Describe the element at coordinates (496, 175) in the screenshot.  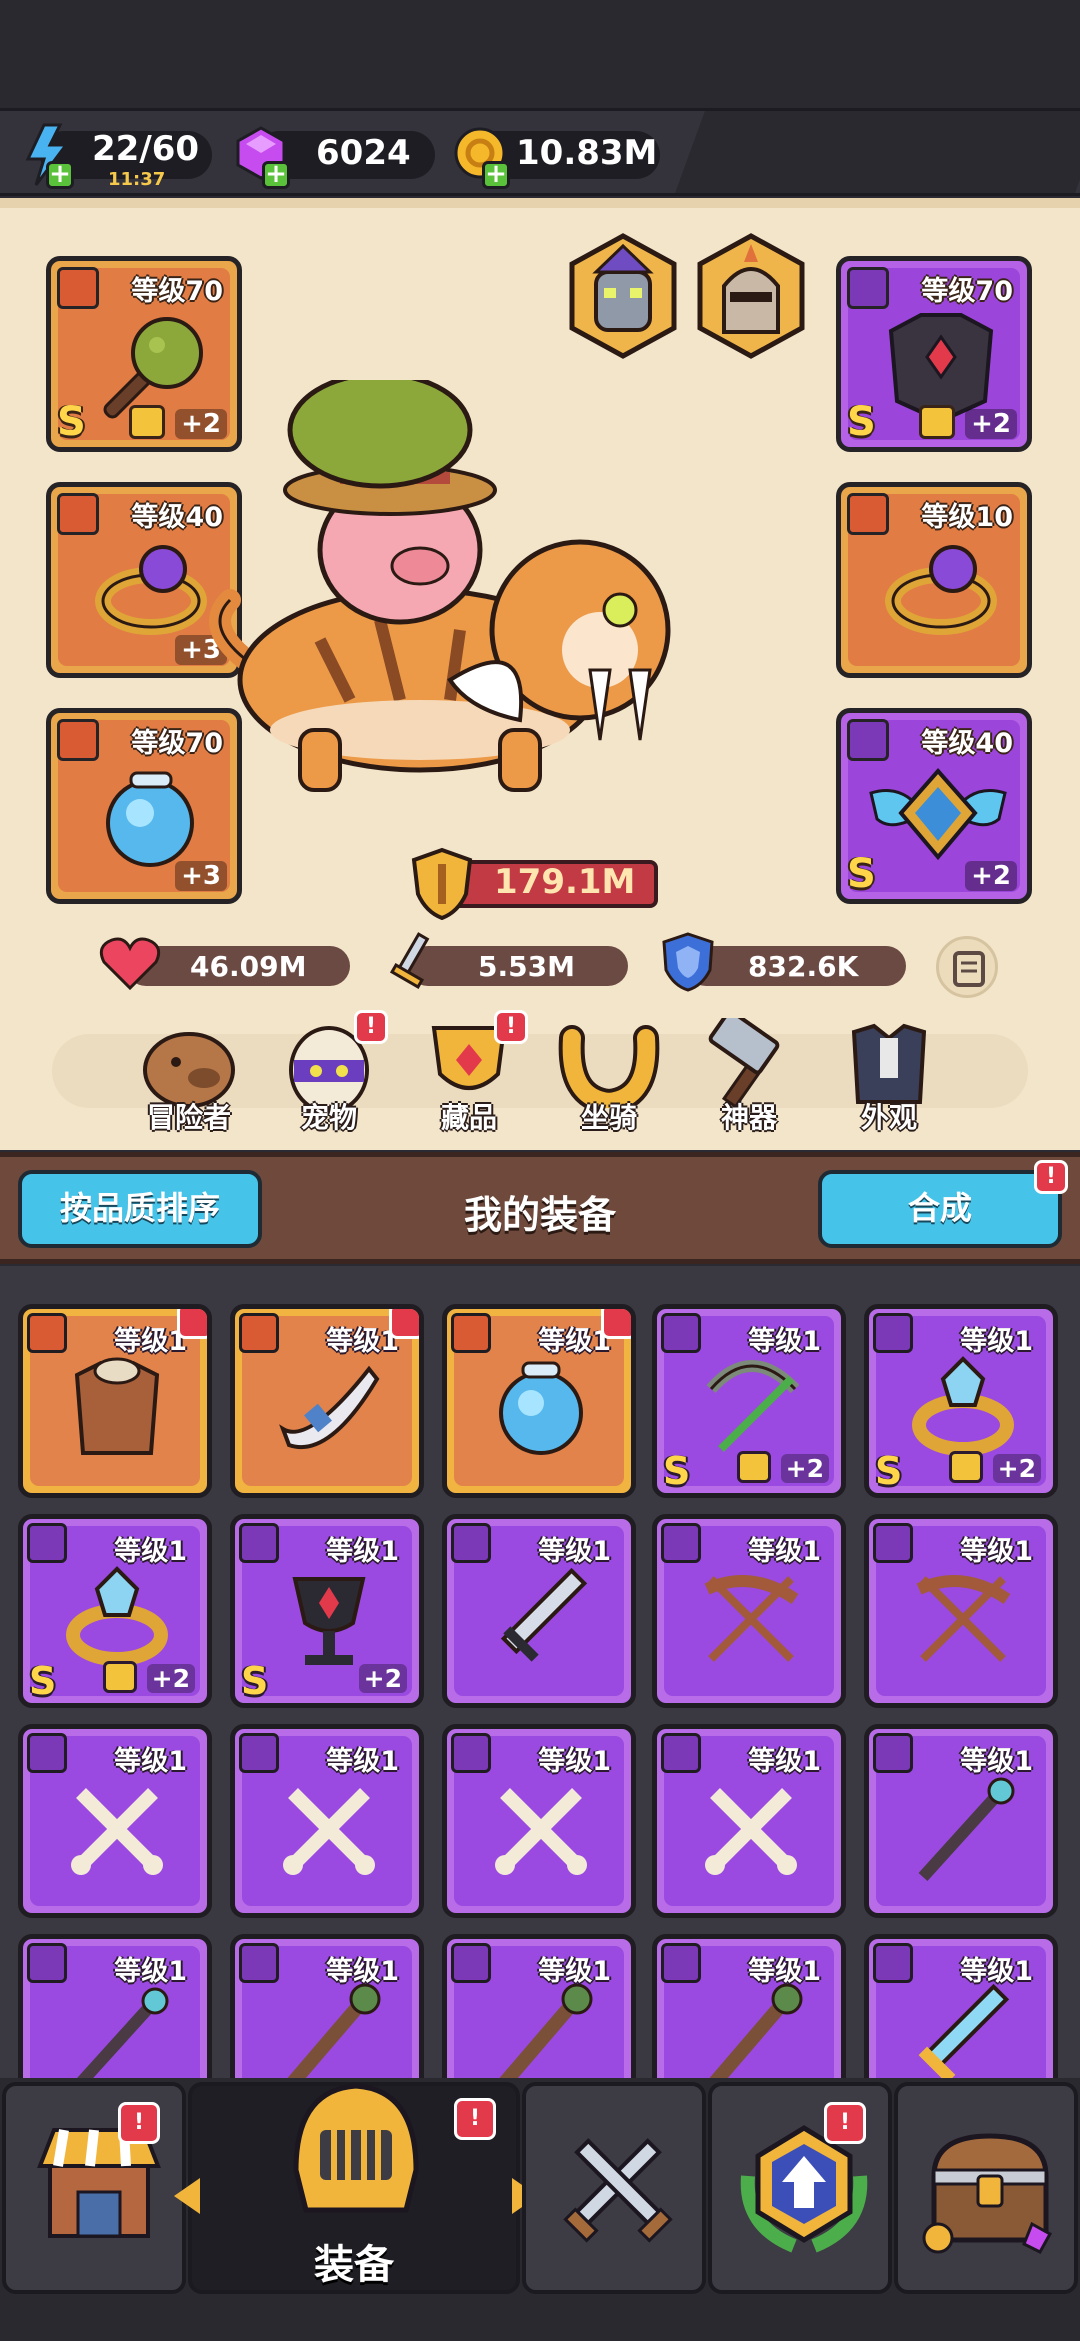
I see `gold-add-icon: +` at that location.